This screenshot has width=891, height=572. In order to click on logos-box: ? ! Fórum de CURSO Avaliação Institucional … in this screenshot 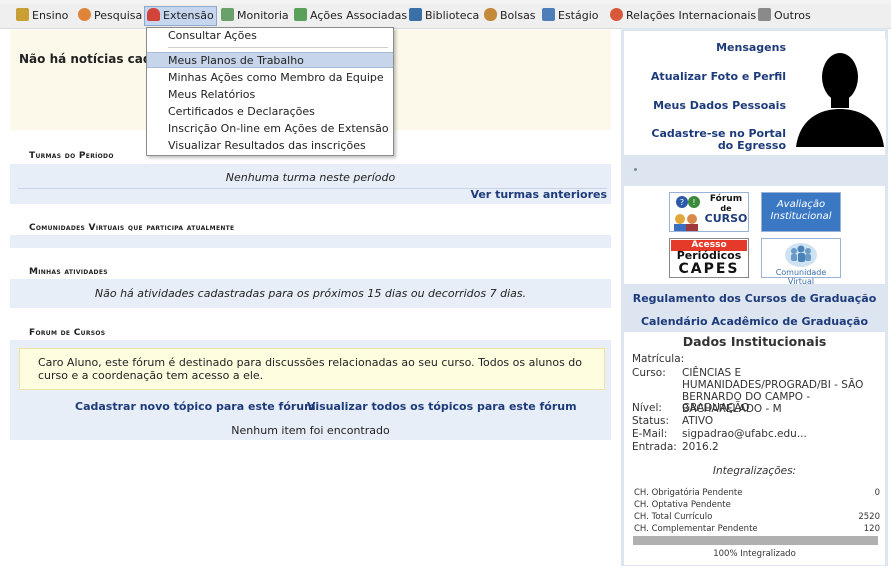, I will do `click(754, 236)`.